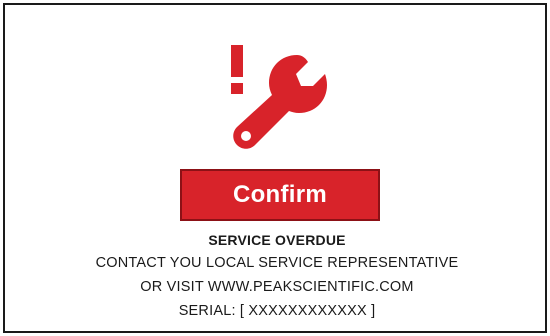 This screenshot has width=550, height=336. I want to click on service-warning-wrench-icon, so click(282, 96).